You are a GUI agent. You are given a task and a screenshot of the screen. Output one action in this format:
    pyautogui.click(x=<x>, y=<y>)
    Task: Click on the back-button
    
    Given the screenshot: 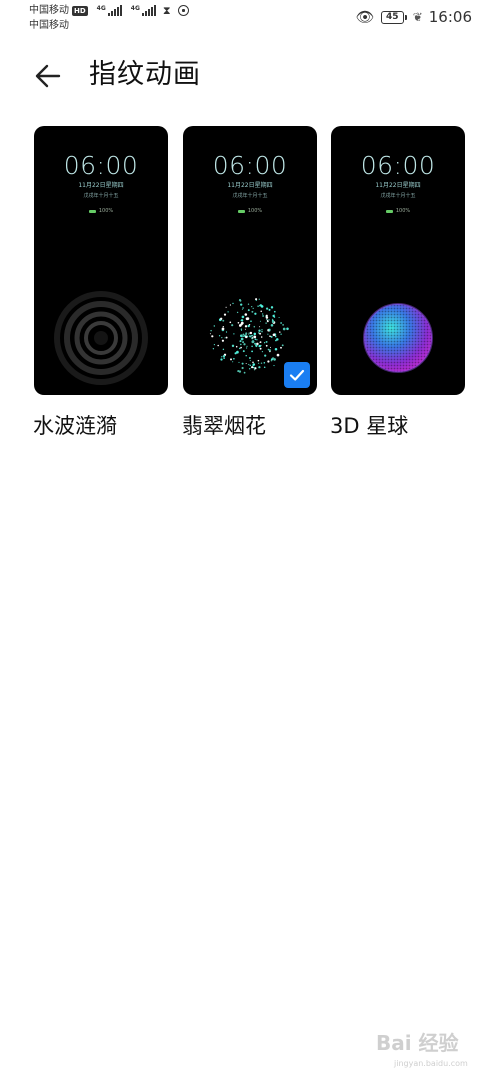 What is the action you would take?
    pyautogui.click(x=48, y=76)
    